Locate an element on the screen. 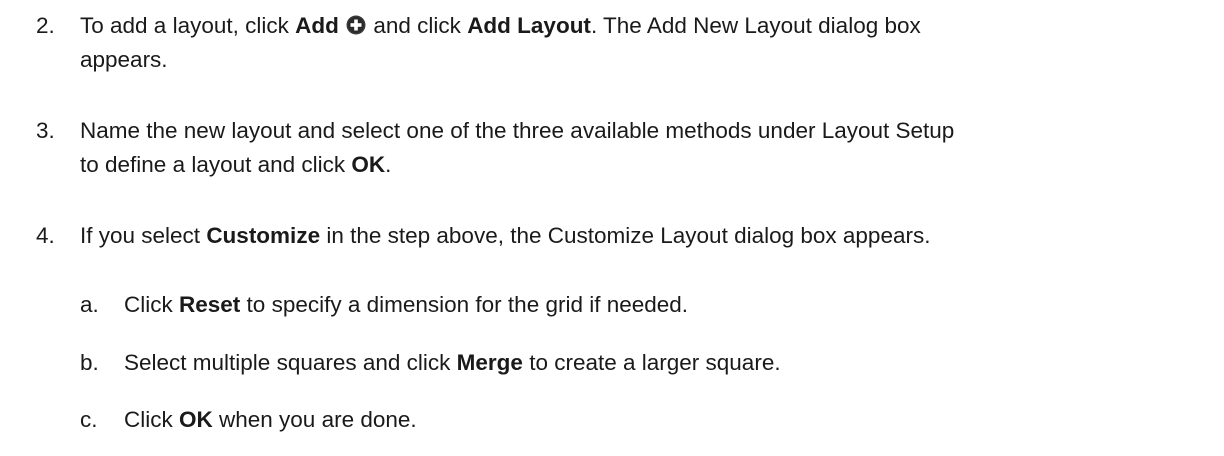  substep-letter: c. is located at coordinates (89, 419).